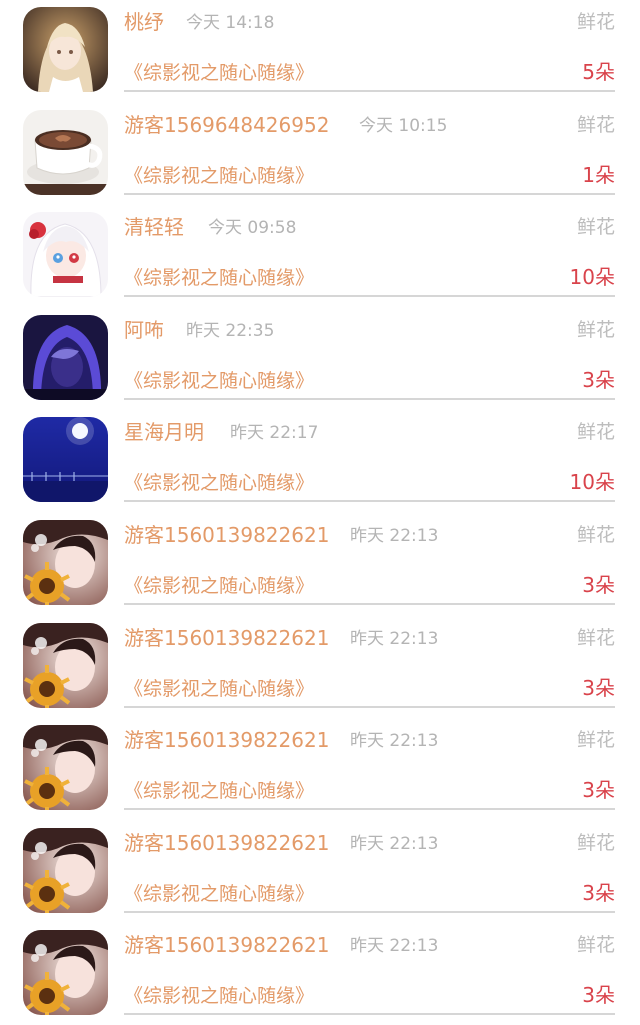  What do you see at coordinates (320, 255) in the screenshot?
I see `gift-record-row: 清轻轻 今天 09:58 鲜花 《综影视之随心随缘》 10朵` at bounding box center [320, 255].